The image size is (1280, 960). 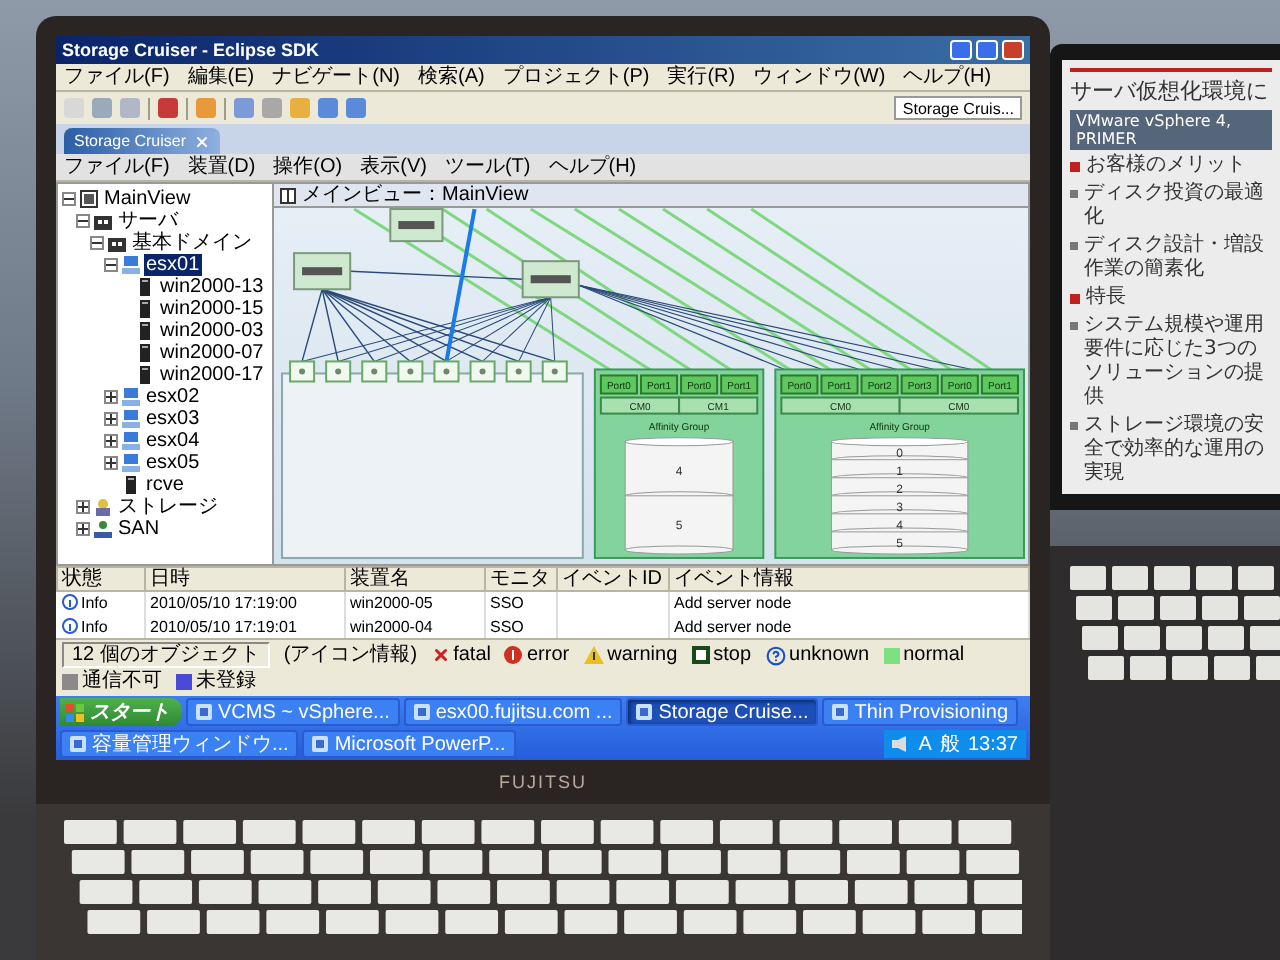 What do you see at coordinates (173, 265) in the screenshot?
I see `tree-item: esx01` at bounding box center [173, 265].